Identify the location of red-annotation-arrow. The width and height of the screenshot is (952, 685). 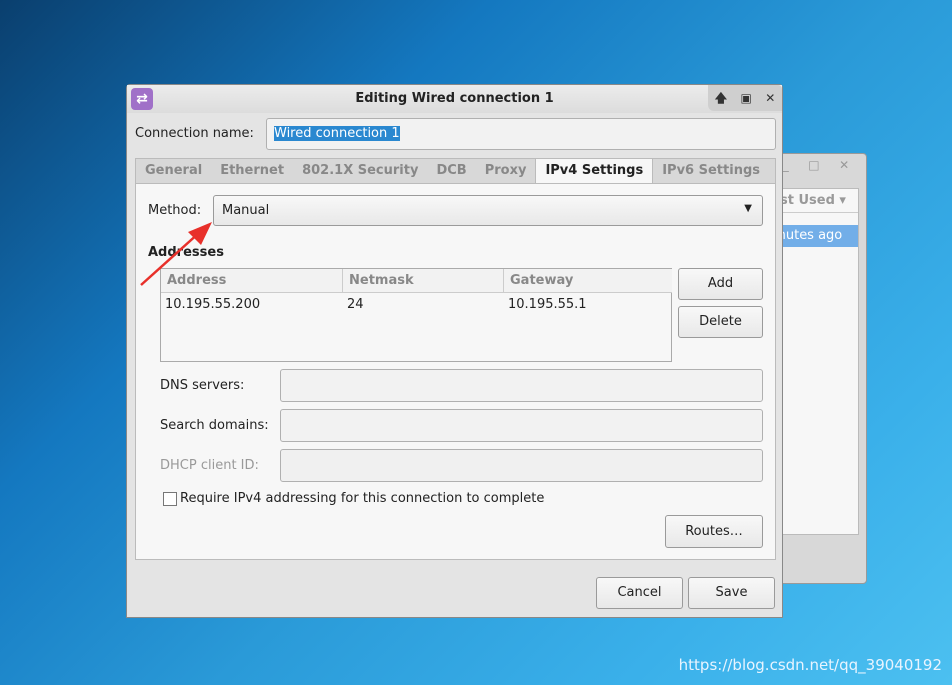
(176, 254).